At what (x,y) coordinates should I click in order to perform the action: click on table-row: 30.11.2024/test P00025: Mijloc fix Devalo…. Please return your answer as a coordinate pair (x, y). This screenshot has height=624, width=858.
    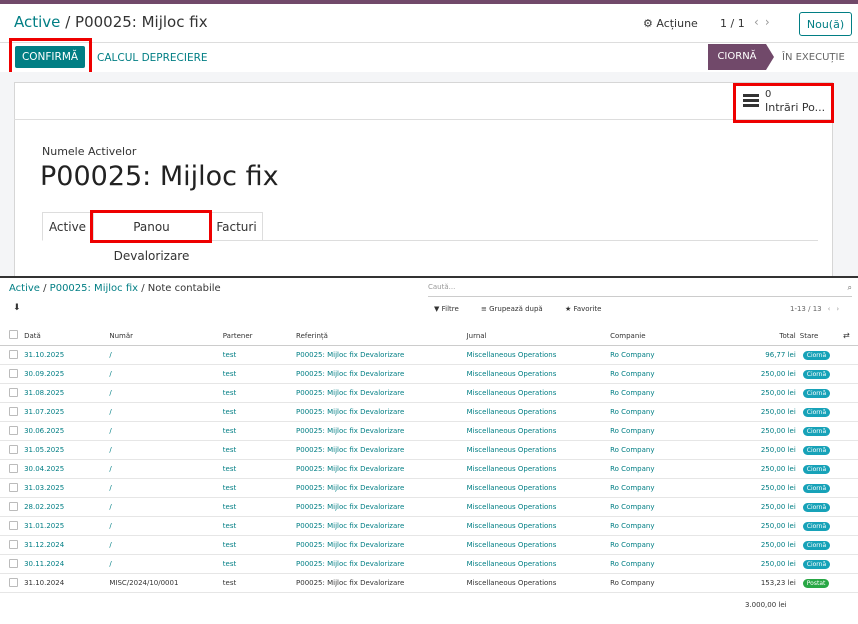
    Looking at the image, I should click on (429, 564).